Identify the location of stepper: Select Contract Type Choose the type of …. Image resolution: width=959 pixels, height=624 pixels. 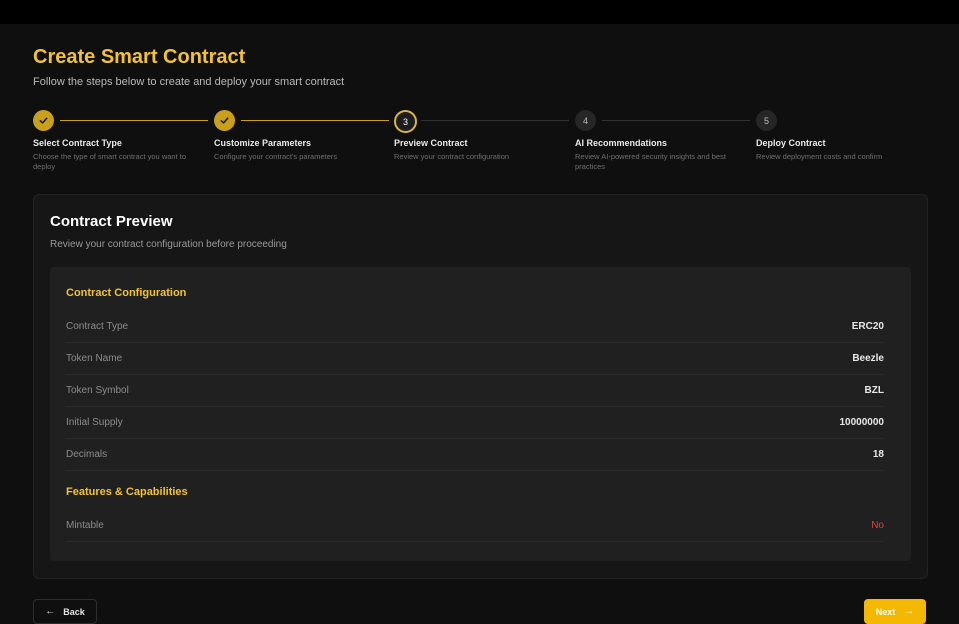
(483, 145).